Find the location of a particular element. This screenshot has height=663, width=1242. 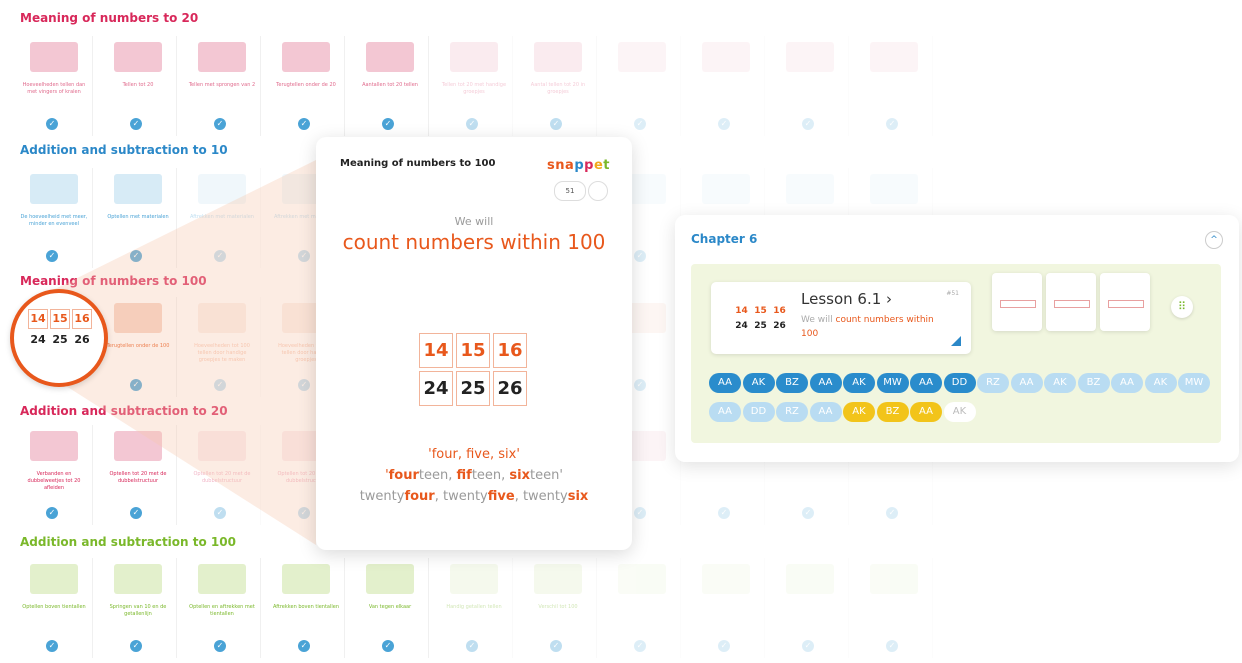

lesson-tile: Verschil tot 100 ✓ is located at coordinates (558, 608).